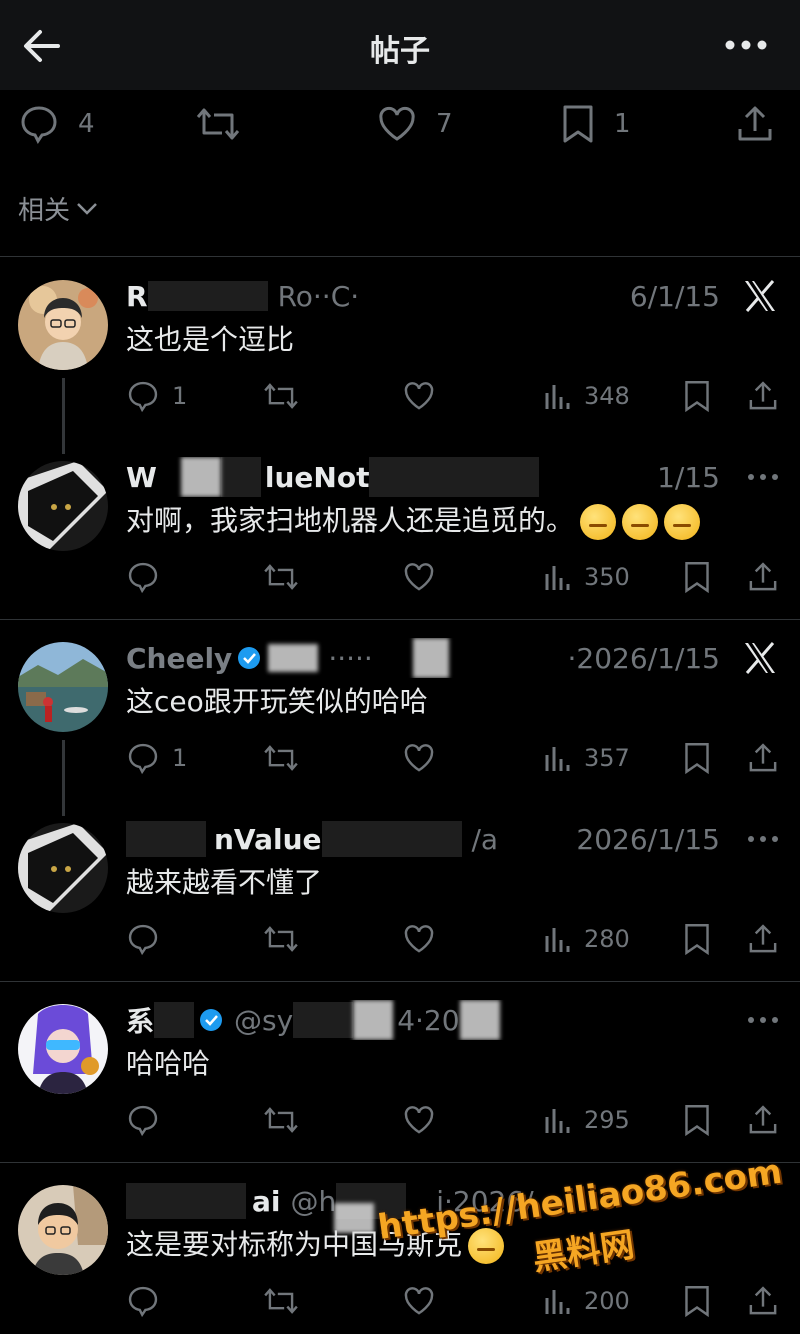  I want to click on views-button: 350, so click(586, 577).